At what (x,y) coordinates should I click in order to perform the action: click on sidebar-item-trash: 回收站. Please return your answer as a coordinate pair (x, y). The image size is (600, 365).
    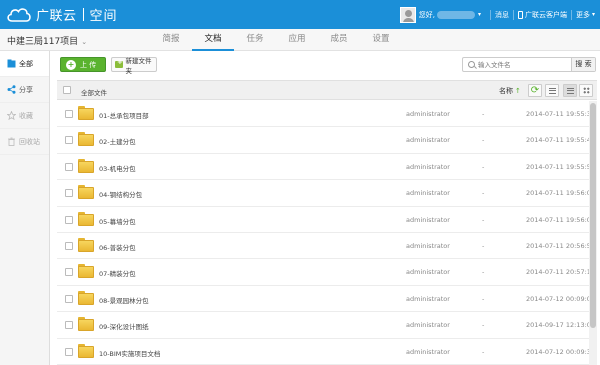
    Looking at the image, I should click on (24, 142).